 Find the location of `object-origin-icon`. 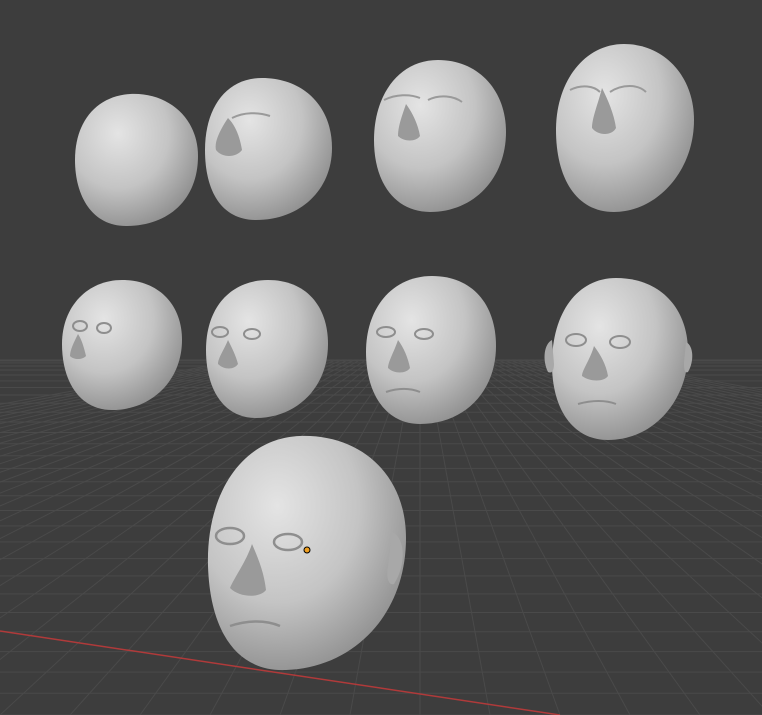

object-origin-icon is located at coordinates (307, 550).